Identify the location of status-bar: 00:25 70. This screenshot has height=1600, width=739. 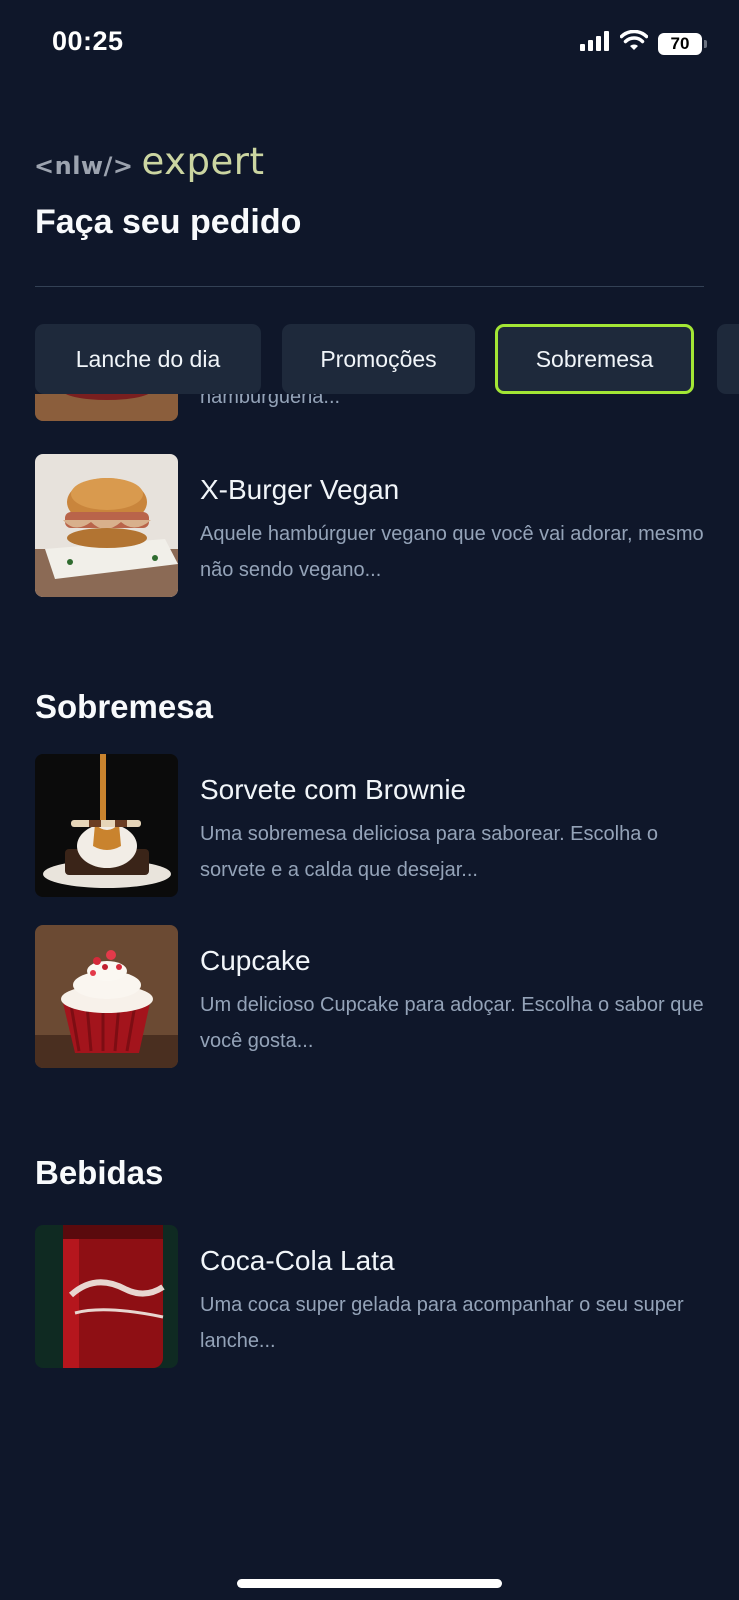
(369, 45).